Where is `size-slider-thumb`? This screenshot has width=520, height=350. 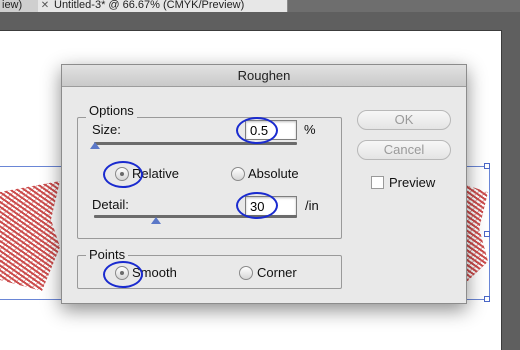
size-slider-thumb is located at coordinates (95, 145).